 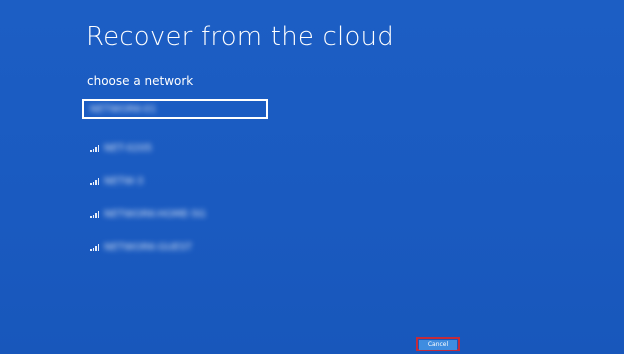 I want to click on page-title: Recover from the cloud, so click(x=240, y=37).